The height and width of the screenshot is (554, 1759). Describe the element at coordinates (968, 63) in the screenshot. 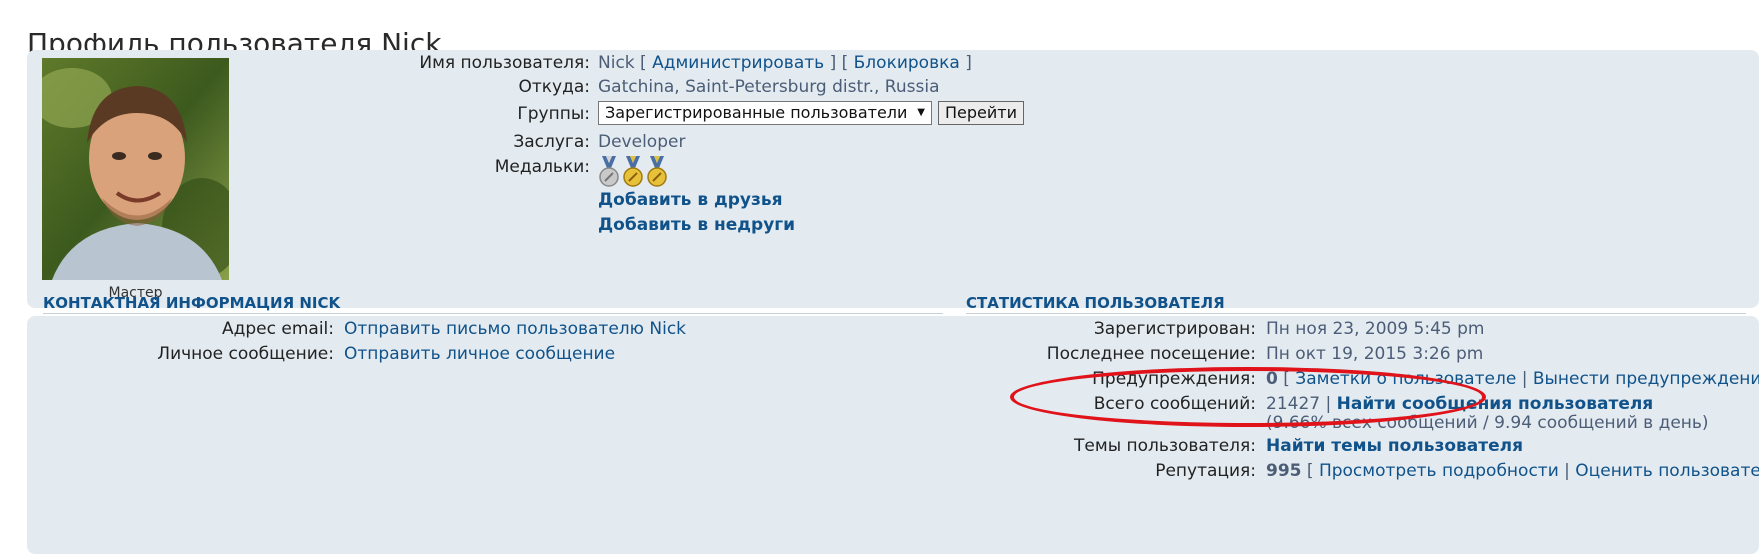

I see `bracket: ]` at that location.